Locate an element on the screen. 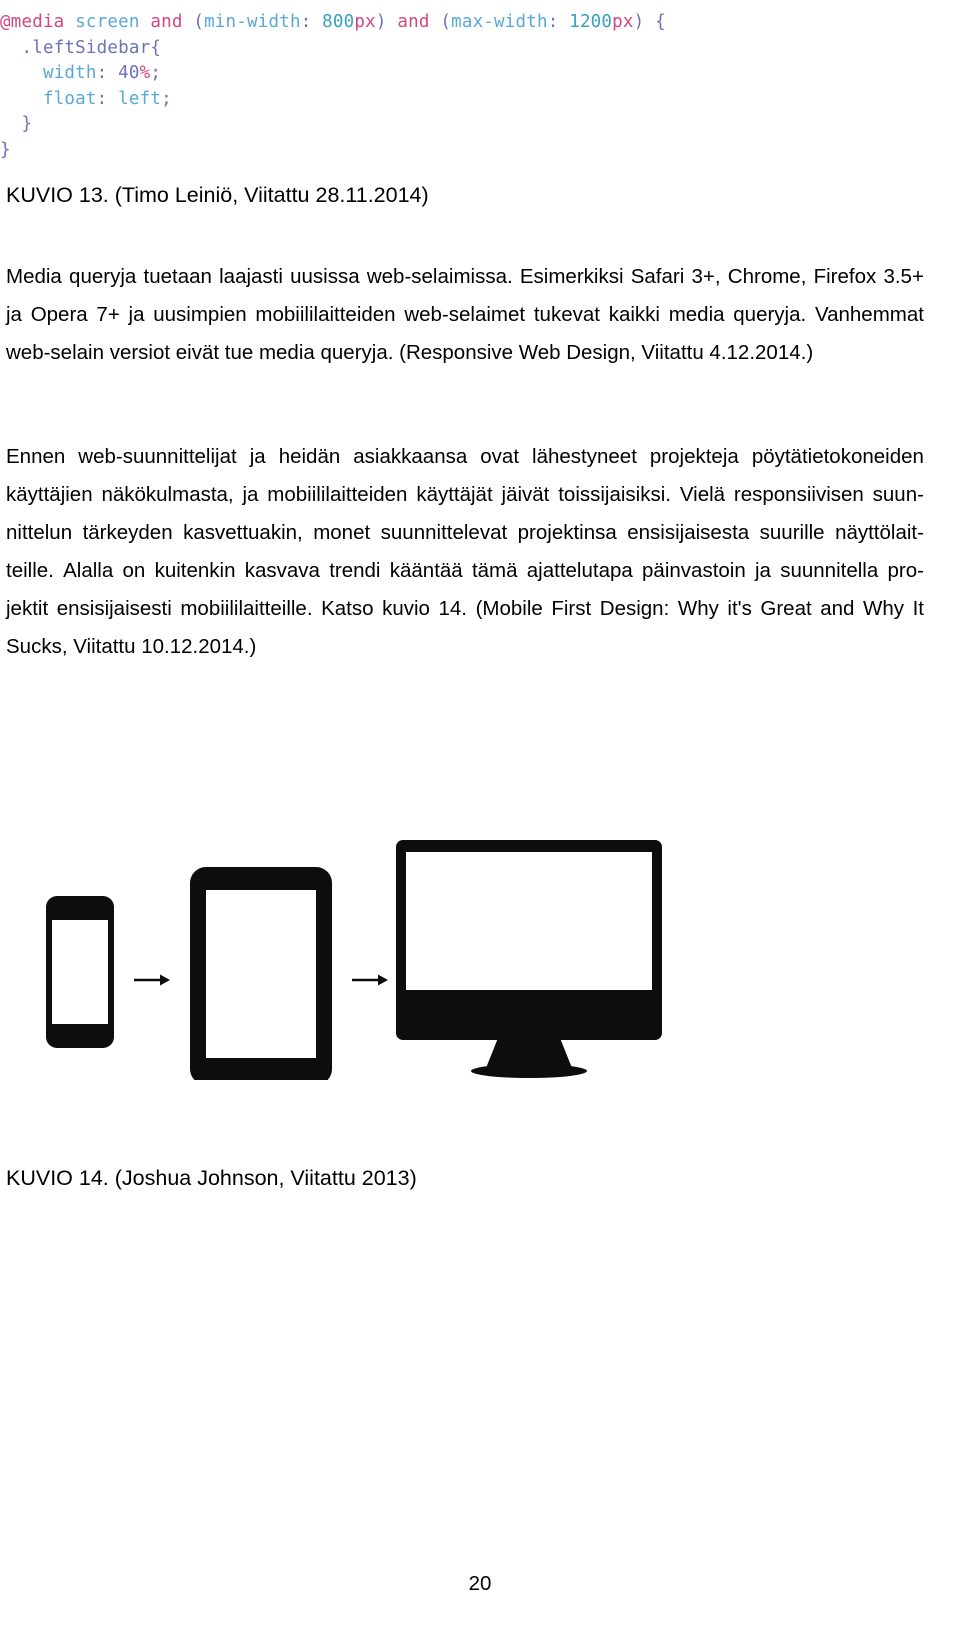  text-word: First is located at coordinates (571, 608).